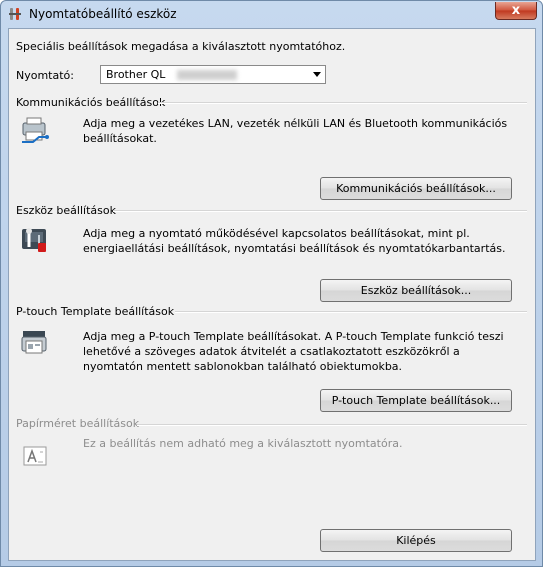  Describe the element at coordinates (78, 423) in the screenshot. I see `paper-section-title: Papírméret beállítások` at that location.